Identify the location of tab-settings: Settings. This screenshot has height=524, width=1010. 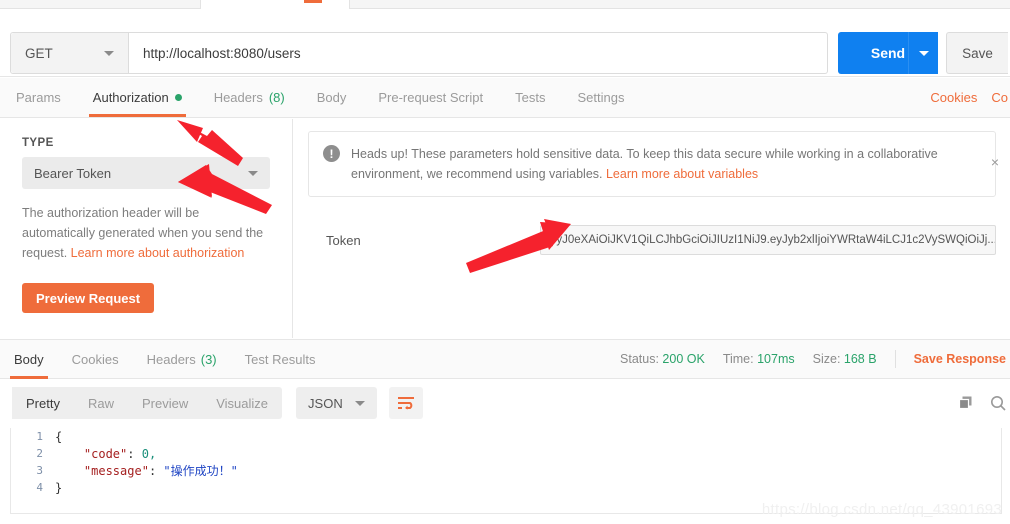
(600, 97).